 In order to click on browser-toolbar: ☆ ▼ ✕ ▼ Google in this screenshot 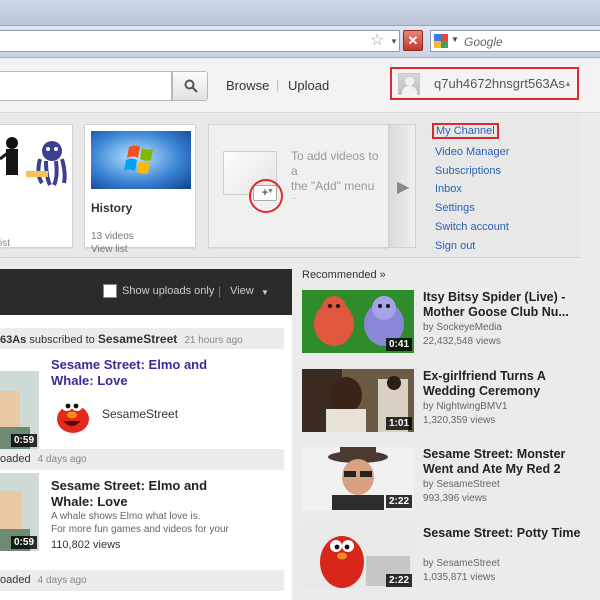, I will do `click(300, 42)`.